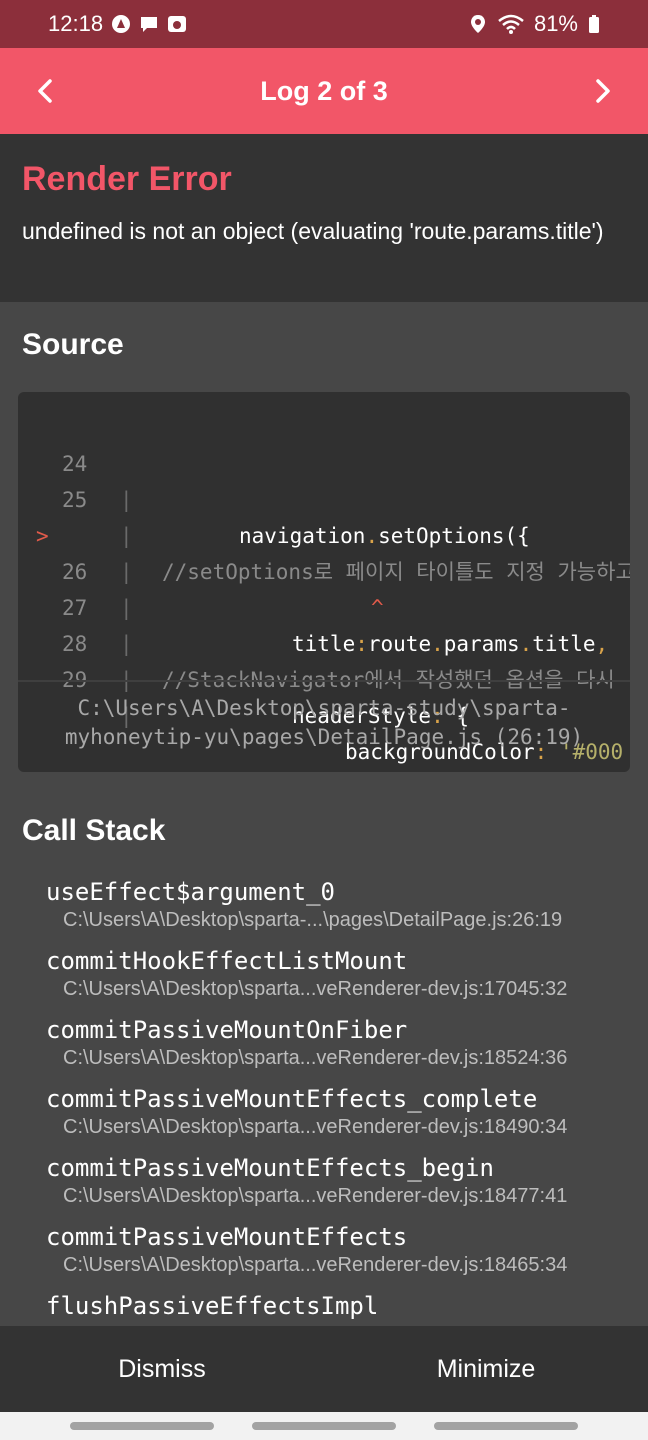 The image size is (648, 1440). I want to click on log-header: Log 2 of 3, so click(324, 91).